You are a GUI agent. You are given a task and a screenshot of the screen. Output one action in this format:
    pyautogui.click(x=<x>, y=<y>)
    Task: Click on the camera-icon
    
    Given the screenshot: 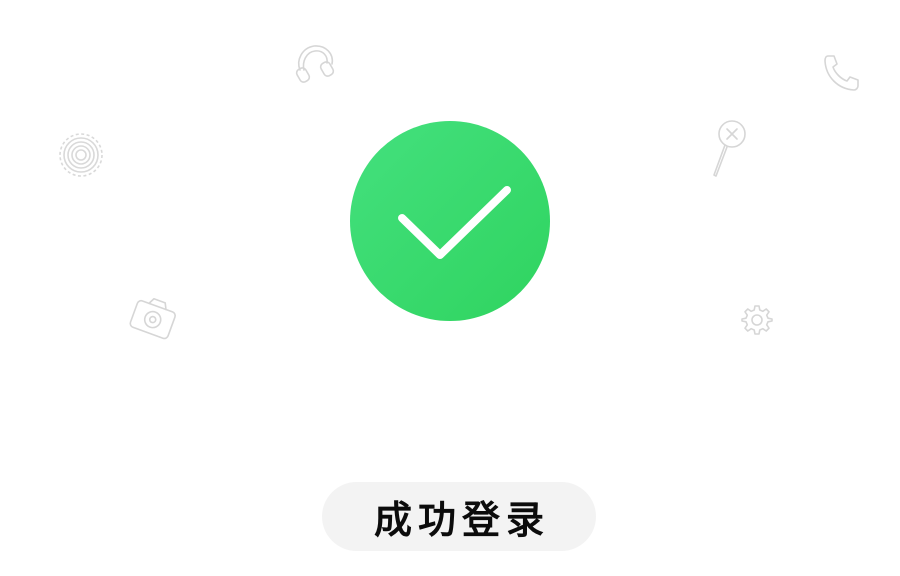 What is the action you would take?
    pyautogui.click(x=154, y=319)
    